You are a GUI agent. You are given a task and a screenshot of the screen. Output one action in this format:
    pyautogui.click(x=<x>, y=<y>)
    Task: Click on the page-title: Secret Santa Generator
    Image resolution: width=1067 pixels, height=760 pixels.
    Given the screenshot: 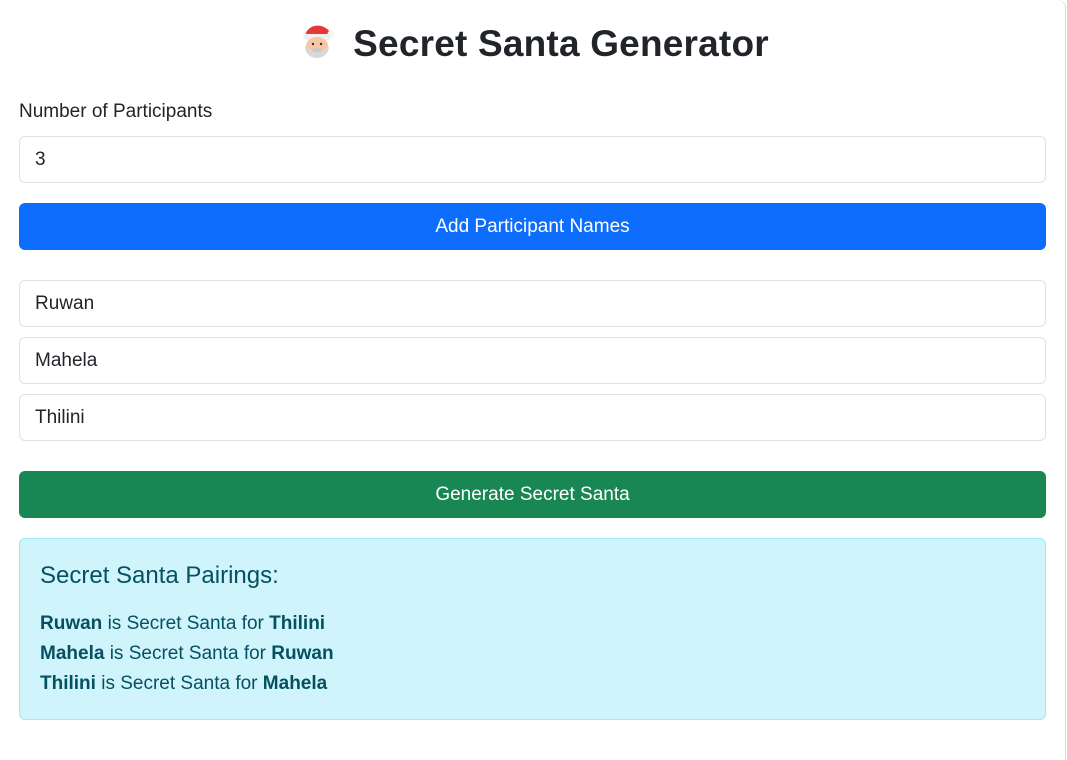 What is the action you would take?
    pyautogui.click(x=561, y=43)
    